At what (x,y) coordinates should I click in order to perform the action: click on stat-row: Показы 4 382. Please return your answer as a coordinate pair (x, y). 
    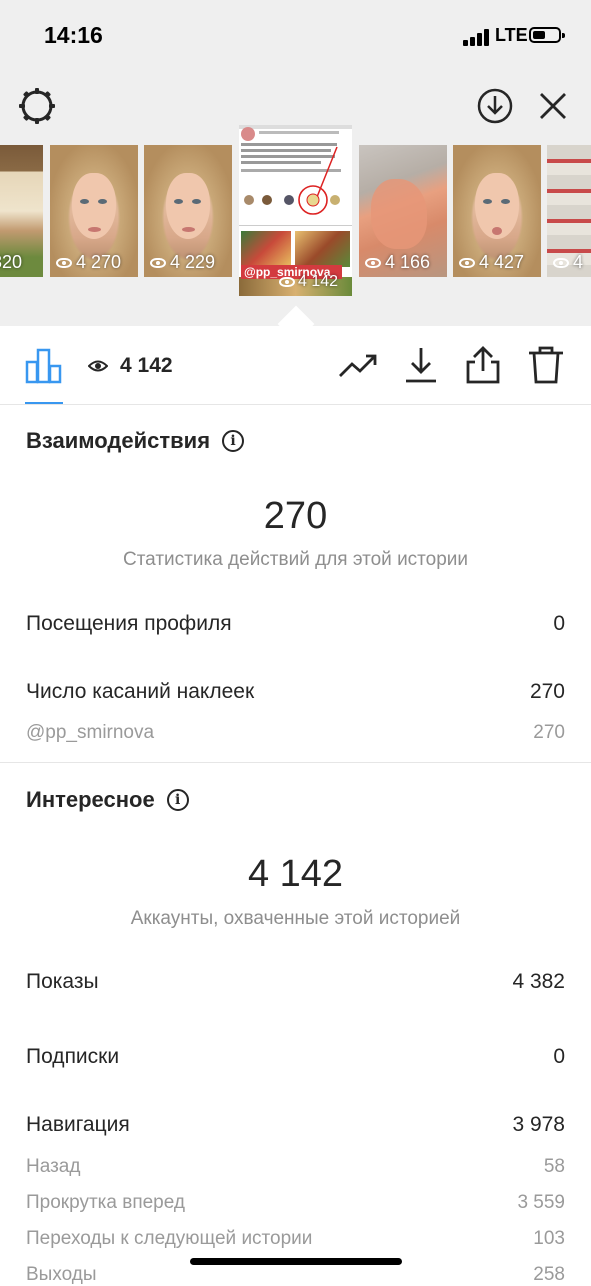
    Looking at the image, I should click on (295, 981).